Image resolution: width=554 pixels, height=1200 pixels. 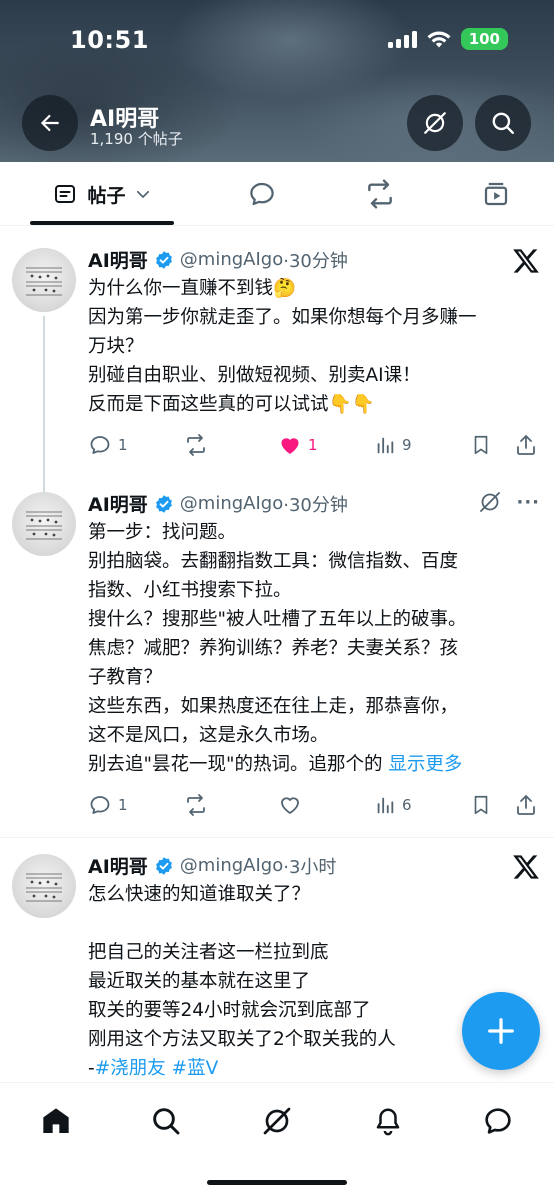 I want to click on home-indicator, so click(x=277, y=1182).